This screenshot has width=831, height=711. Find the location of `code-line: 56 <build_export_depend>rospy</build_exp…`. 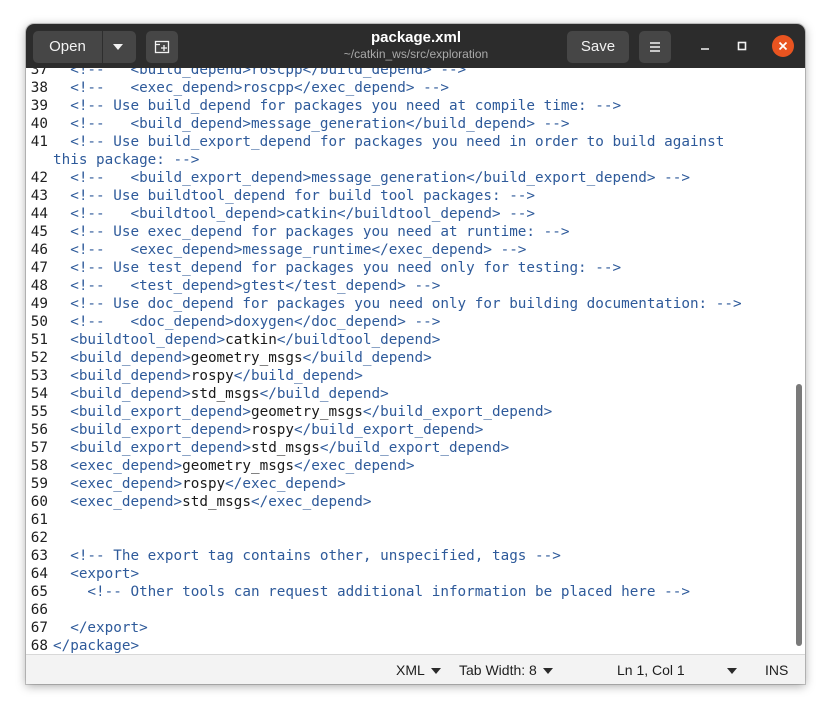

code-line: 56 <build_export_depend>rospy</build_exp… is located at coordinates (410, 430).